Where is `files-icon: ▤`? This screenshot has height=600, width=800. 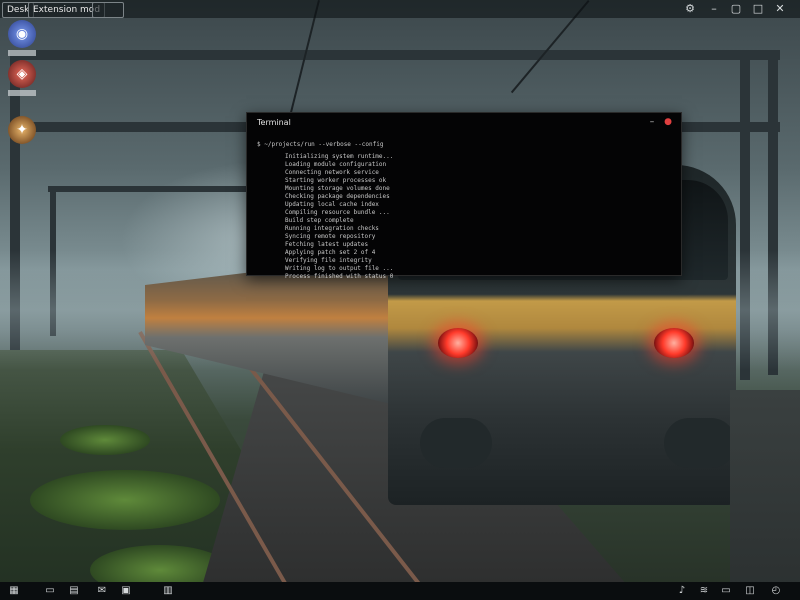 files-icon: ▤ is located at coordinates (74, 591).